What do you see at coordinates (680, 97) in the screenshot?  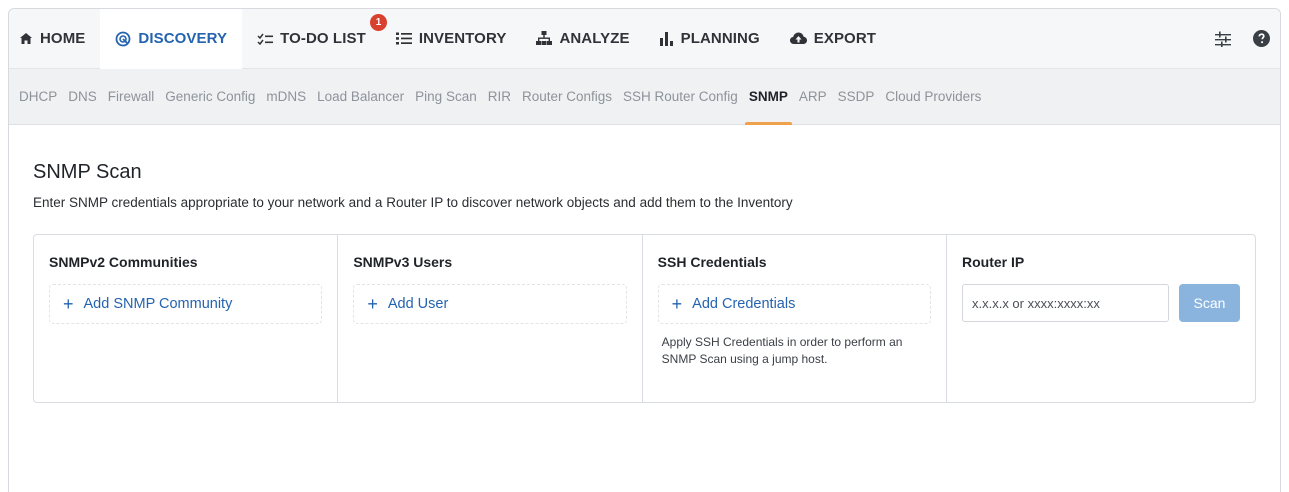 I see `subnav-ssh-router-config: SSH Router Config` at bounding box center [680, 97].